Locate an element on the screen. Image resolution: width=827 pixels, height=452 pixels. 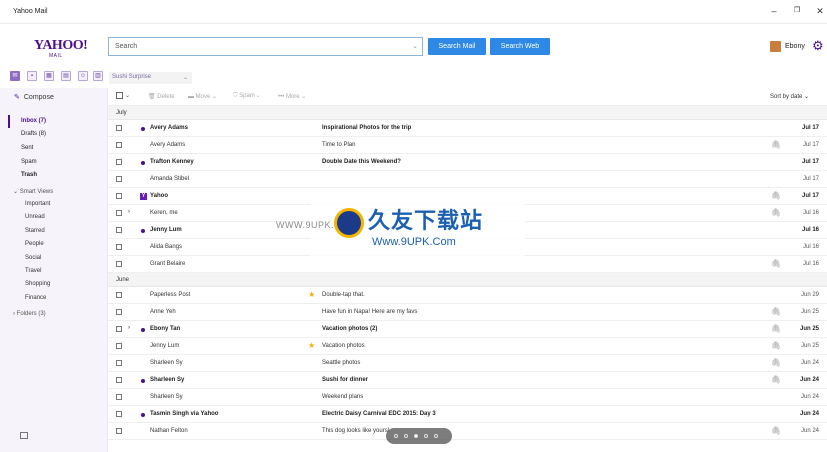
table-row: Amanda Stibel Jul 17 is located at coordinates (467, 179).